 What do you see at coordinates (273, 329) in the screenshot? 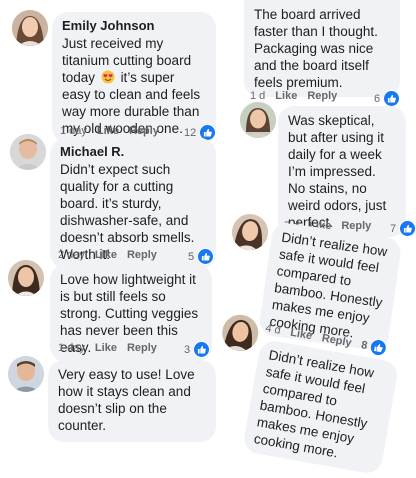
I see `comment-time: 4 d` at bounding box center [273, 329].